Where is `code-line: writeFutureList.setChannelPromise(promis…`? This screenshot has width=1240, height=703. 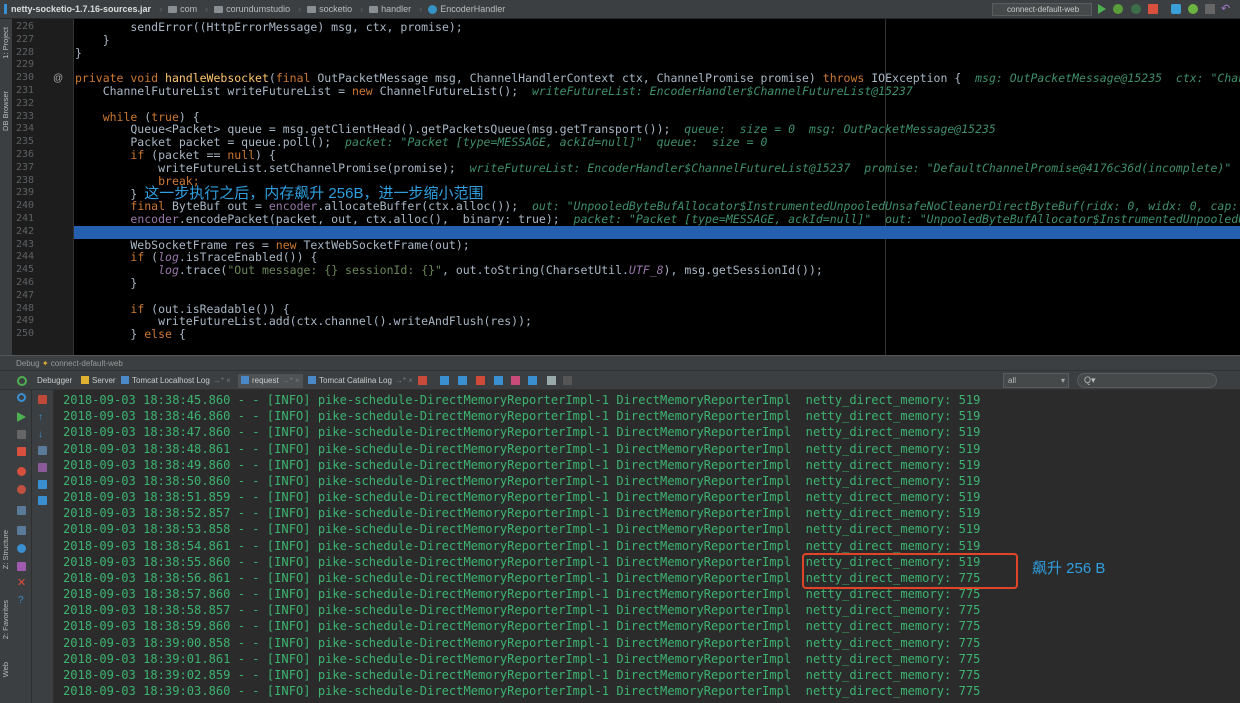
code-line: writeFutureList.setChannelPromise(promis… is located at coordinates (653, 167).